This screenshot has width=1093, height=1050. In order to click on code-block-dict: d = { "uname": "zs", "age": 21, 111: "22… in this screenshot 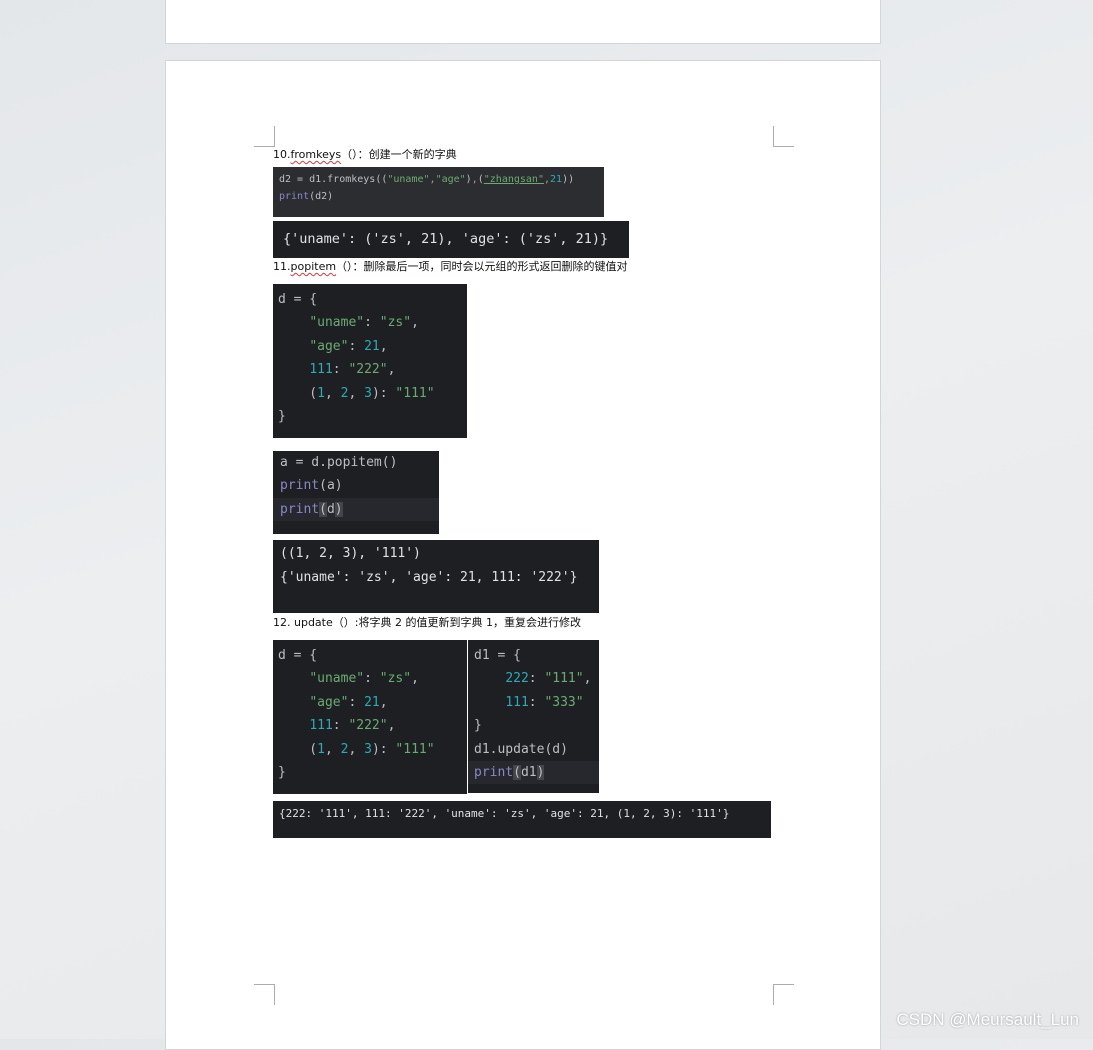, I will do `click(370, 361)`.